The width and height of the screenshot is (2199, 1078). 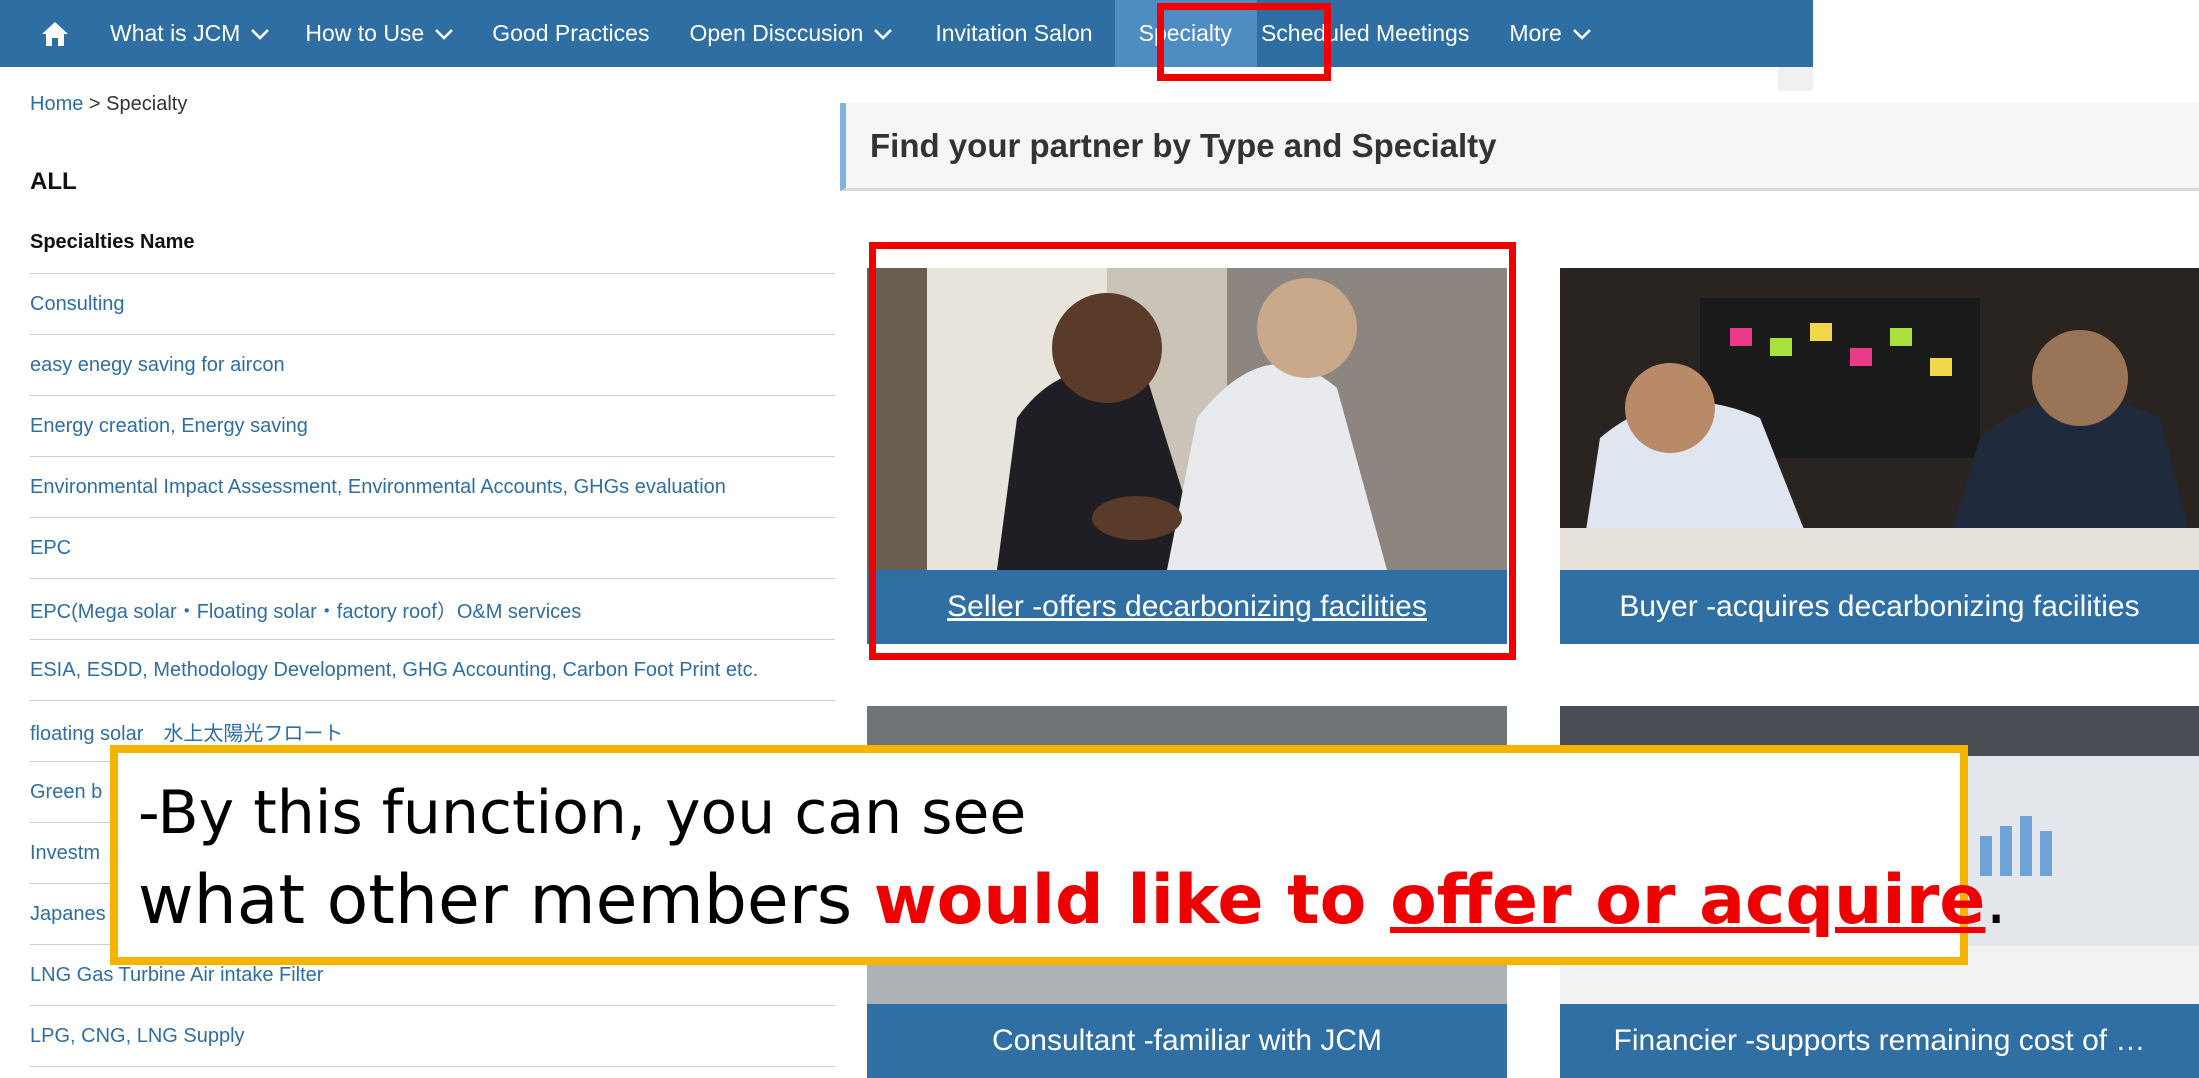 I want to click on find-partner-heading: Find your partner by Type and Specialty, so click(x=1519, y=147).